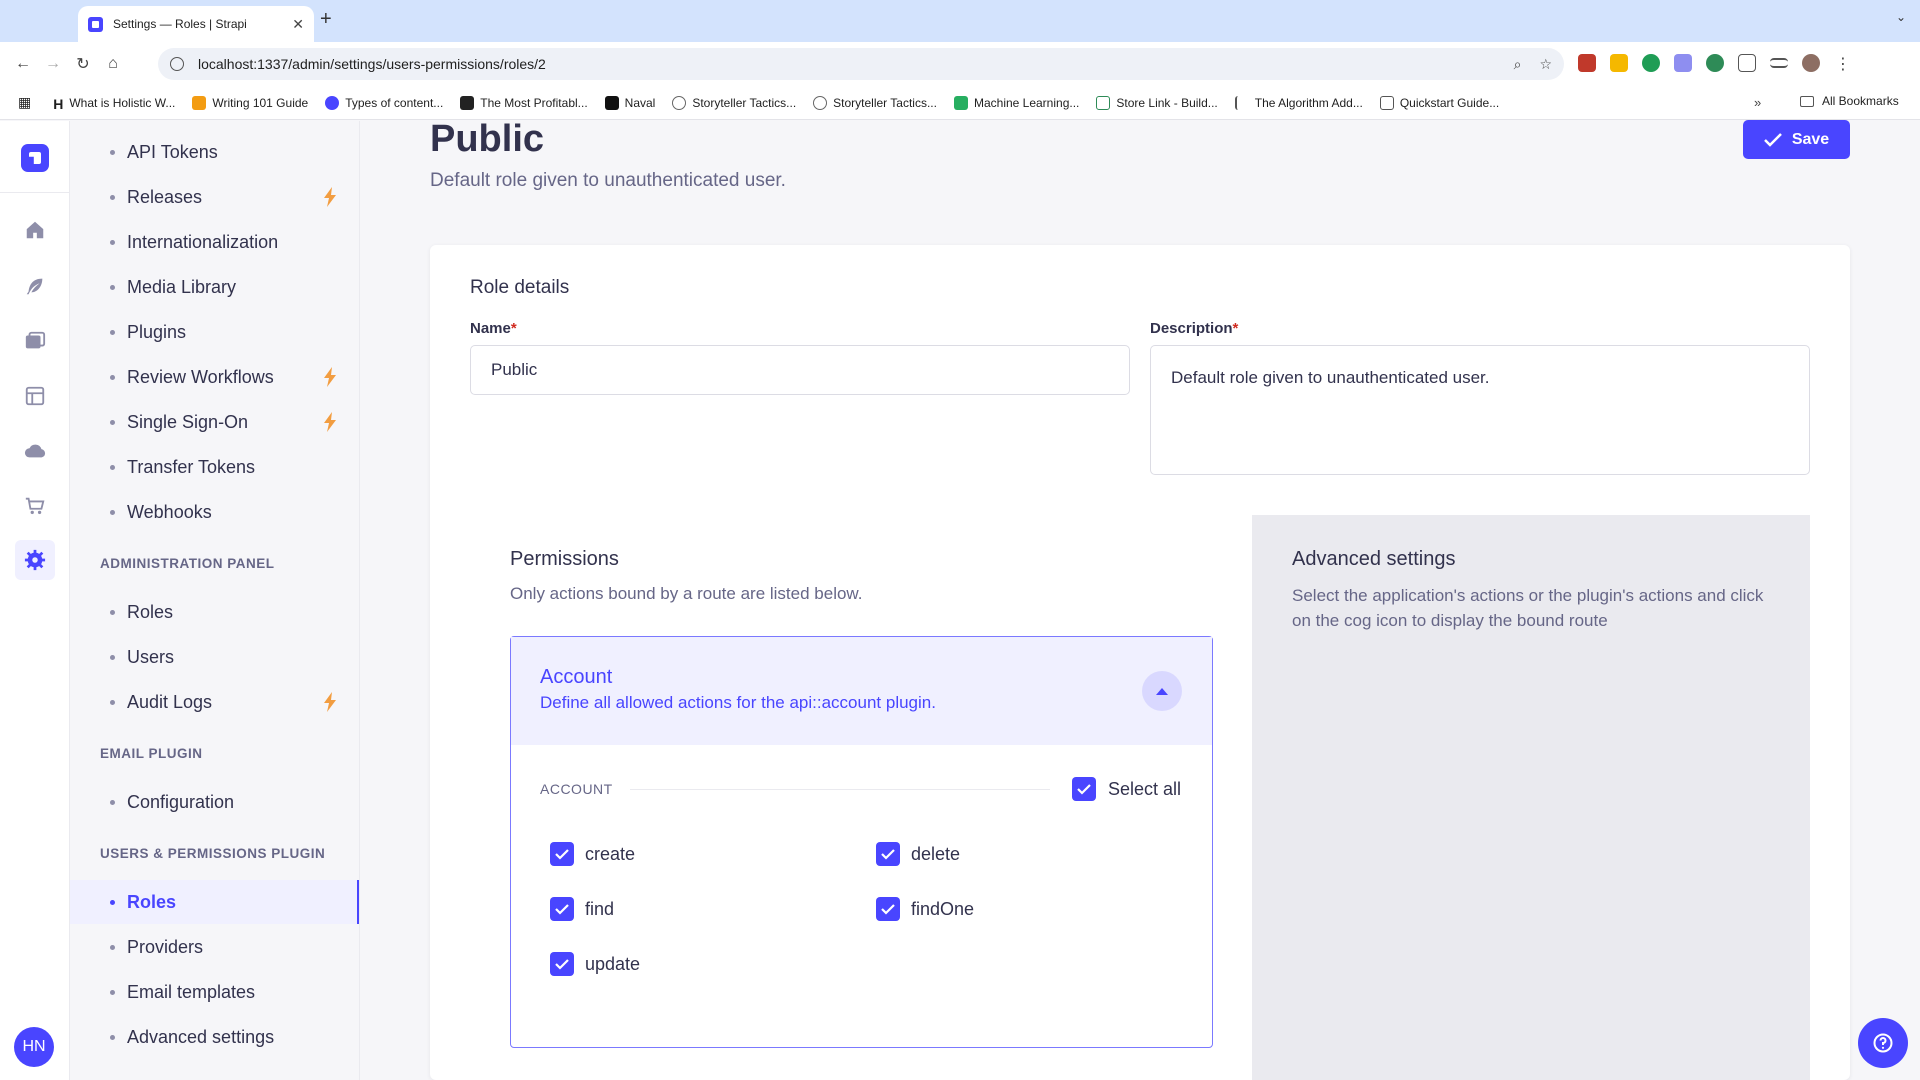 The width and height of the screenshot is (1920, 1080). What do you see at coordinates (1901, 17) in the screenshot?
I see `chevron-down-icon: ⌄` at bounding box center [1901, 17].